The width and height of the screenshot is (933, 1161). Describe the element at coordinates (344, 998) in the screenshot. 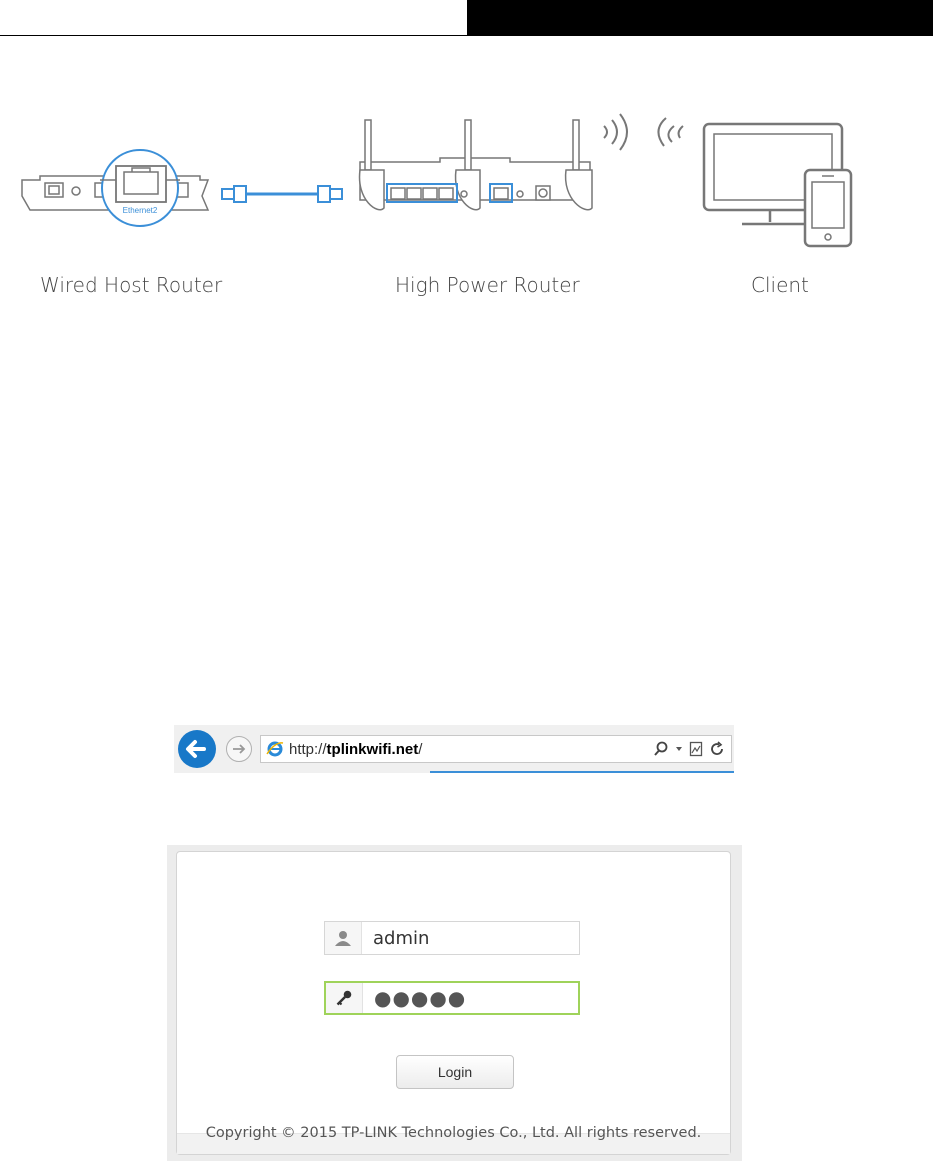

I see `key-icon` at that location.